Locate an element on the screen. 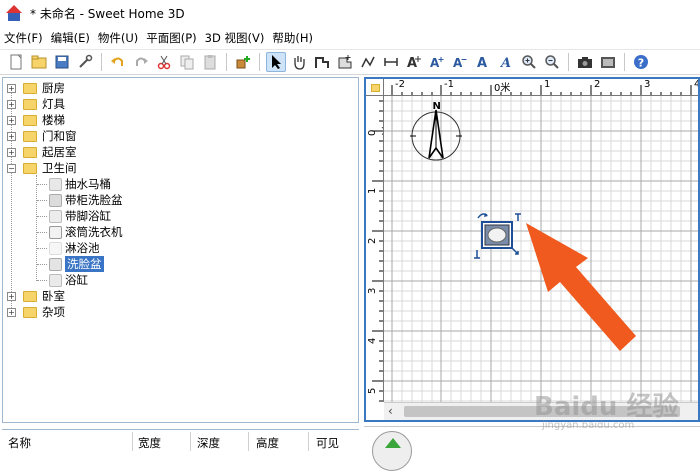 This screenshot has width=700, height=471. menu-furniture: 物件(U) is located at coordinates (118, 38).